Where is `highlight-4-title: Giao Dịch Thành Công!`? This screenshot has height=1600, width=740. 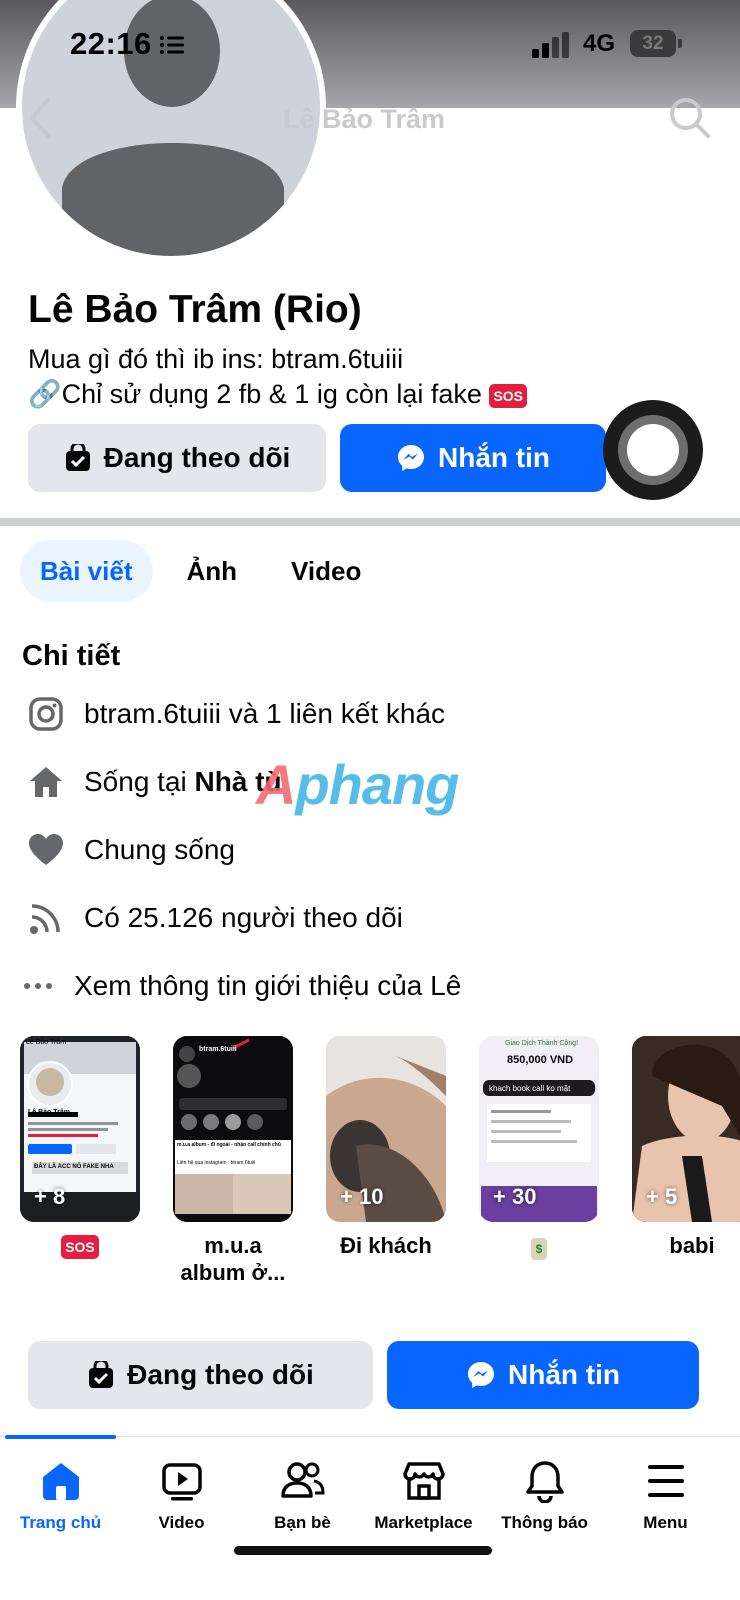 highlight-4-title: Giao Dịch Thành Công! is located at coordinates (542, 1043).